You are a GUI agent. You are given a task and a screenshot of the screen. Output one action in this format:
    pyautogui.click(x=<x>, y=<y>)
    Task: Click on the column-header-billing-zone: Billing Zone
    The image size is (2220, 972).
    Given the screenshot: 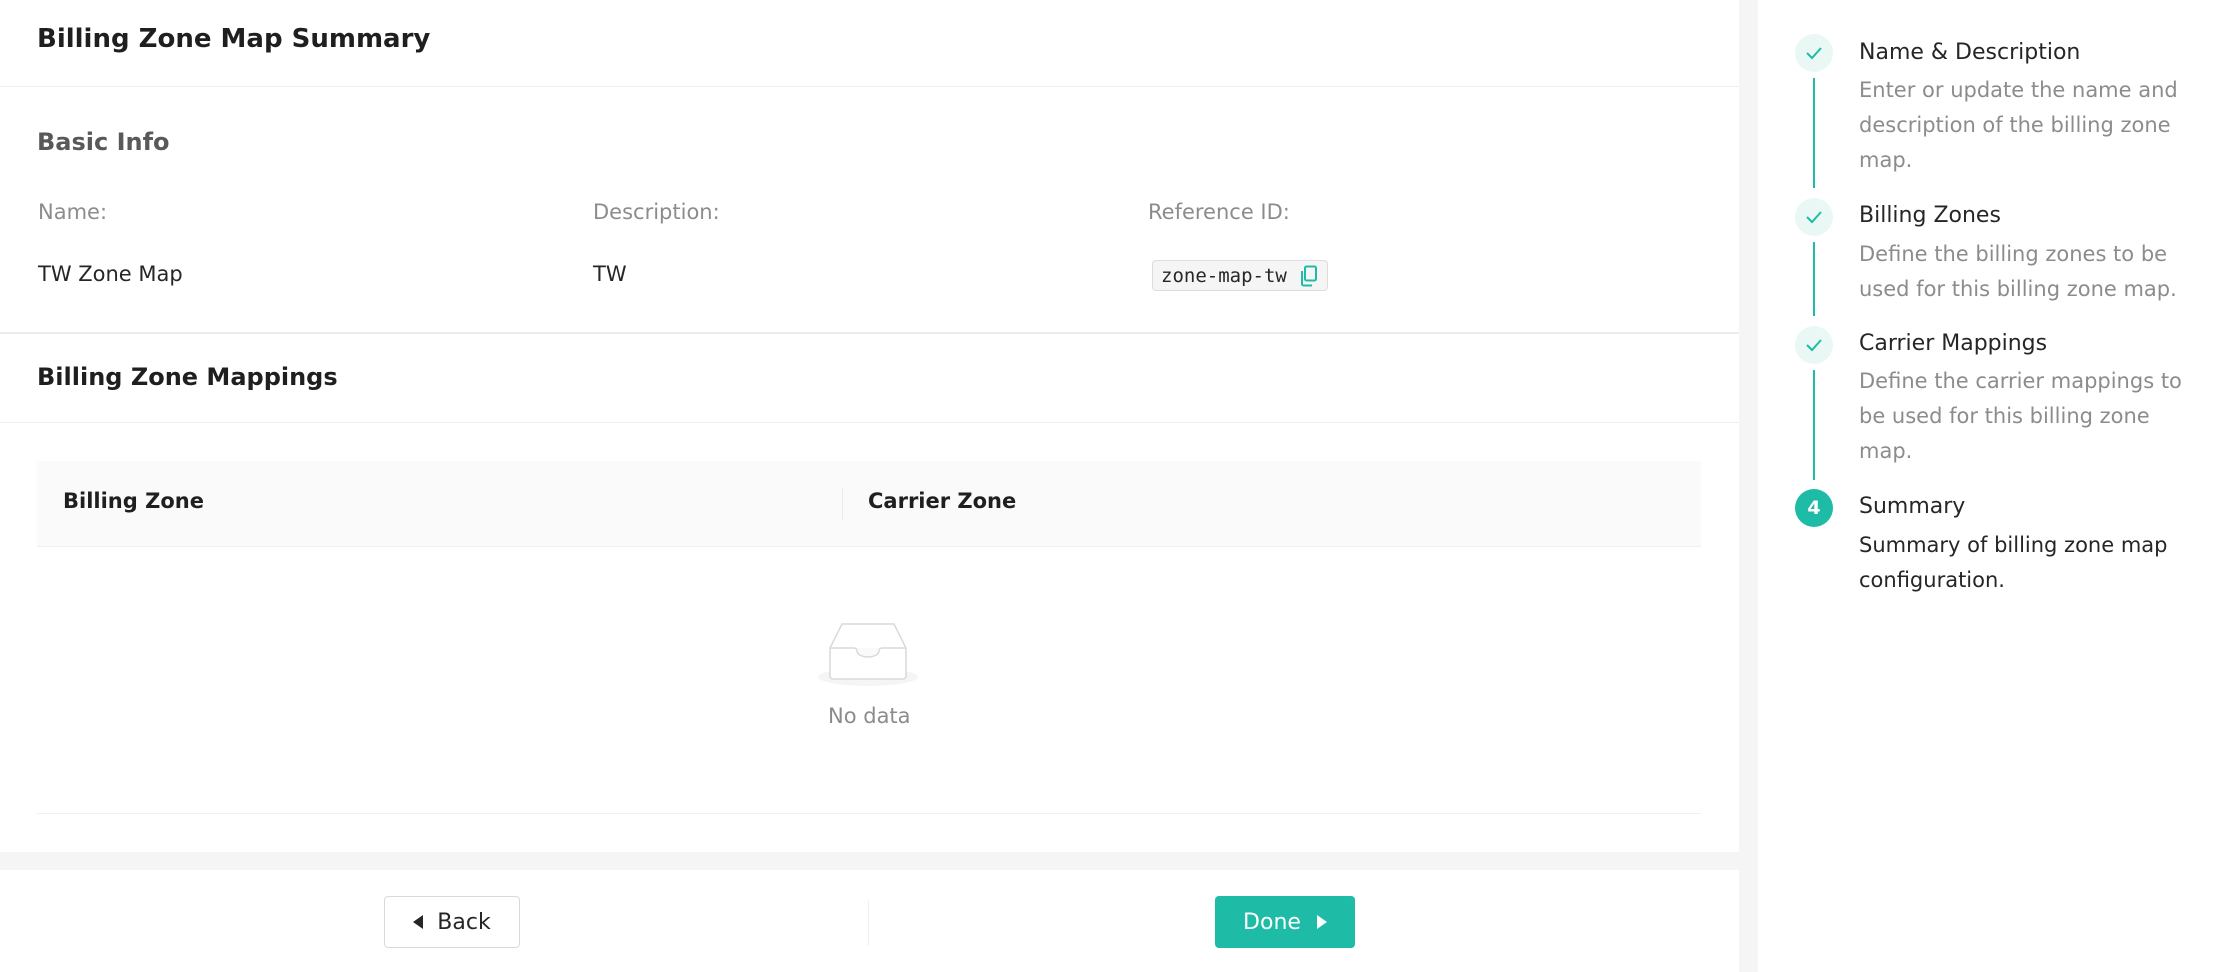 What is the action you would take?
    pyautogui.click(x=133, y=501)
    